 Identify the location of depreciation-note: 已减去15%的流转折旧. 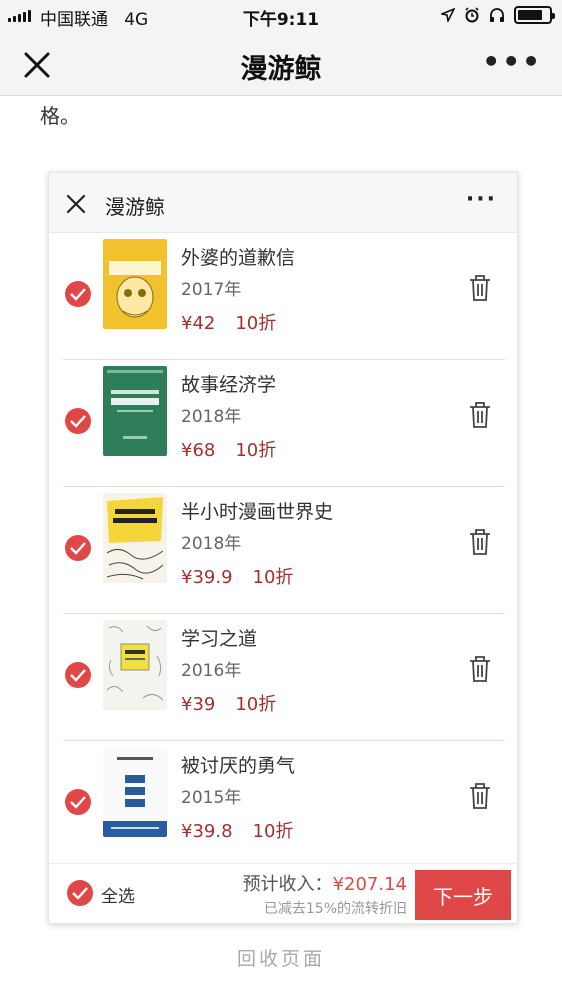
(335, 909).